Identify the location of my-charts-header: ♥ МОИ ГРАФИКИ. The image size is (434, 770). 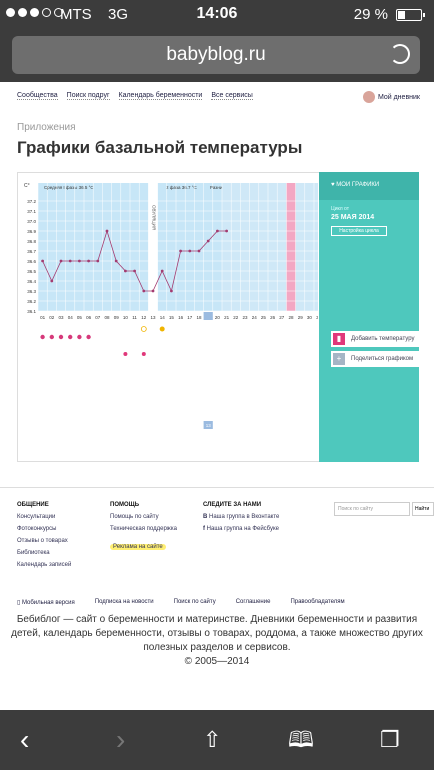
(369, 186).